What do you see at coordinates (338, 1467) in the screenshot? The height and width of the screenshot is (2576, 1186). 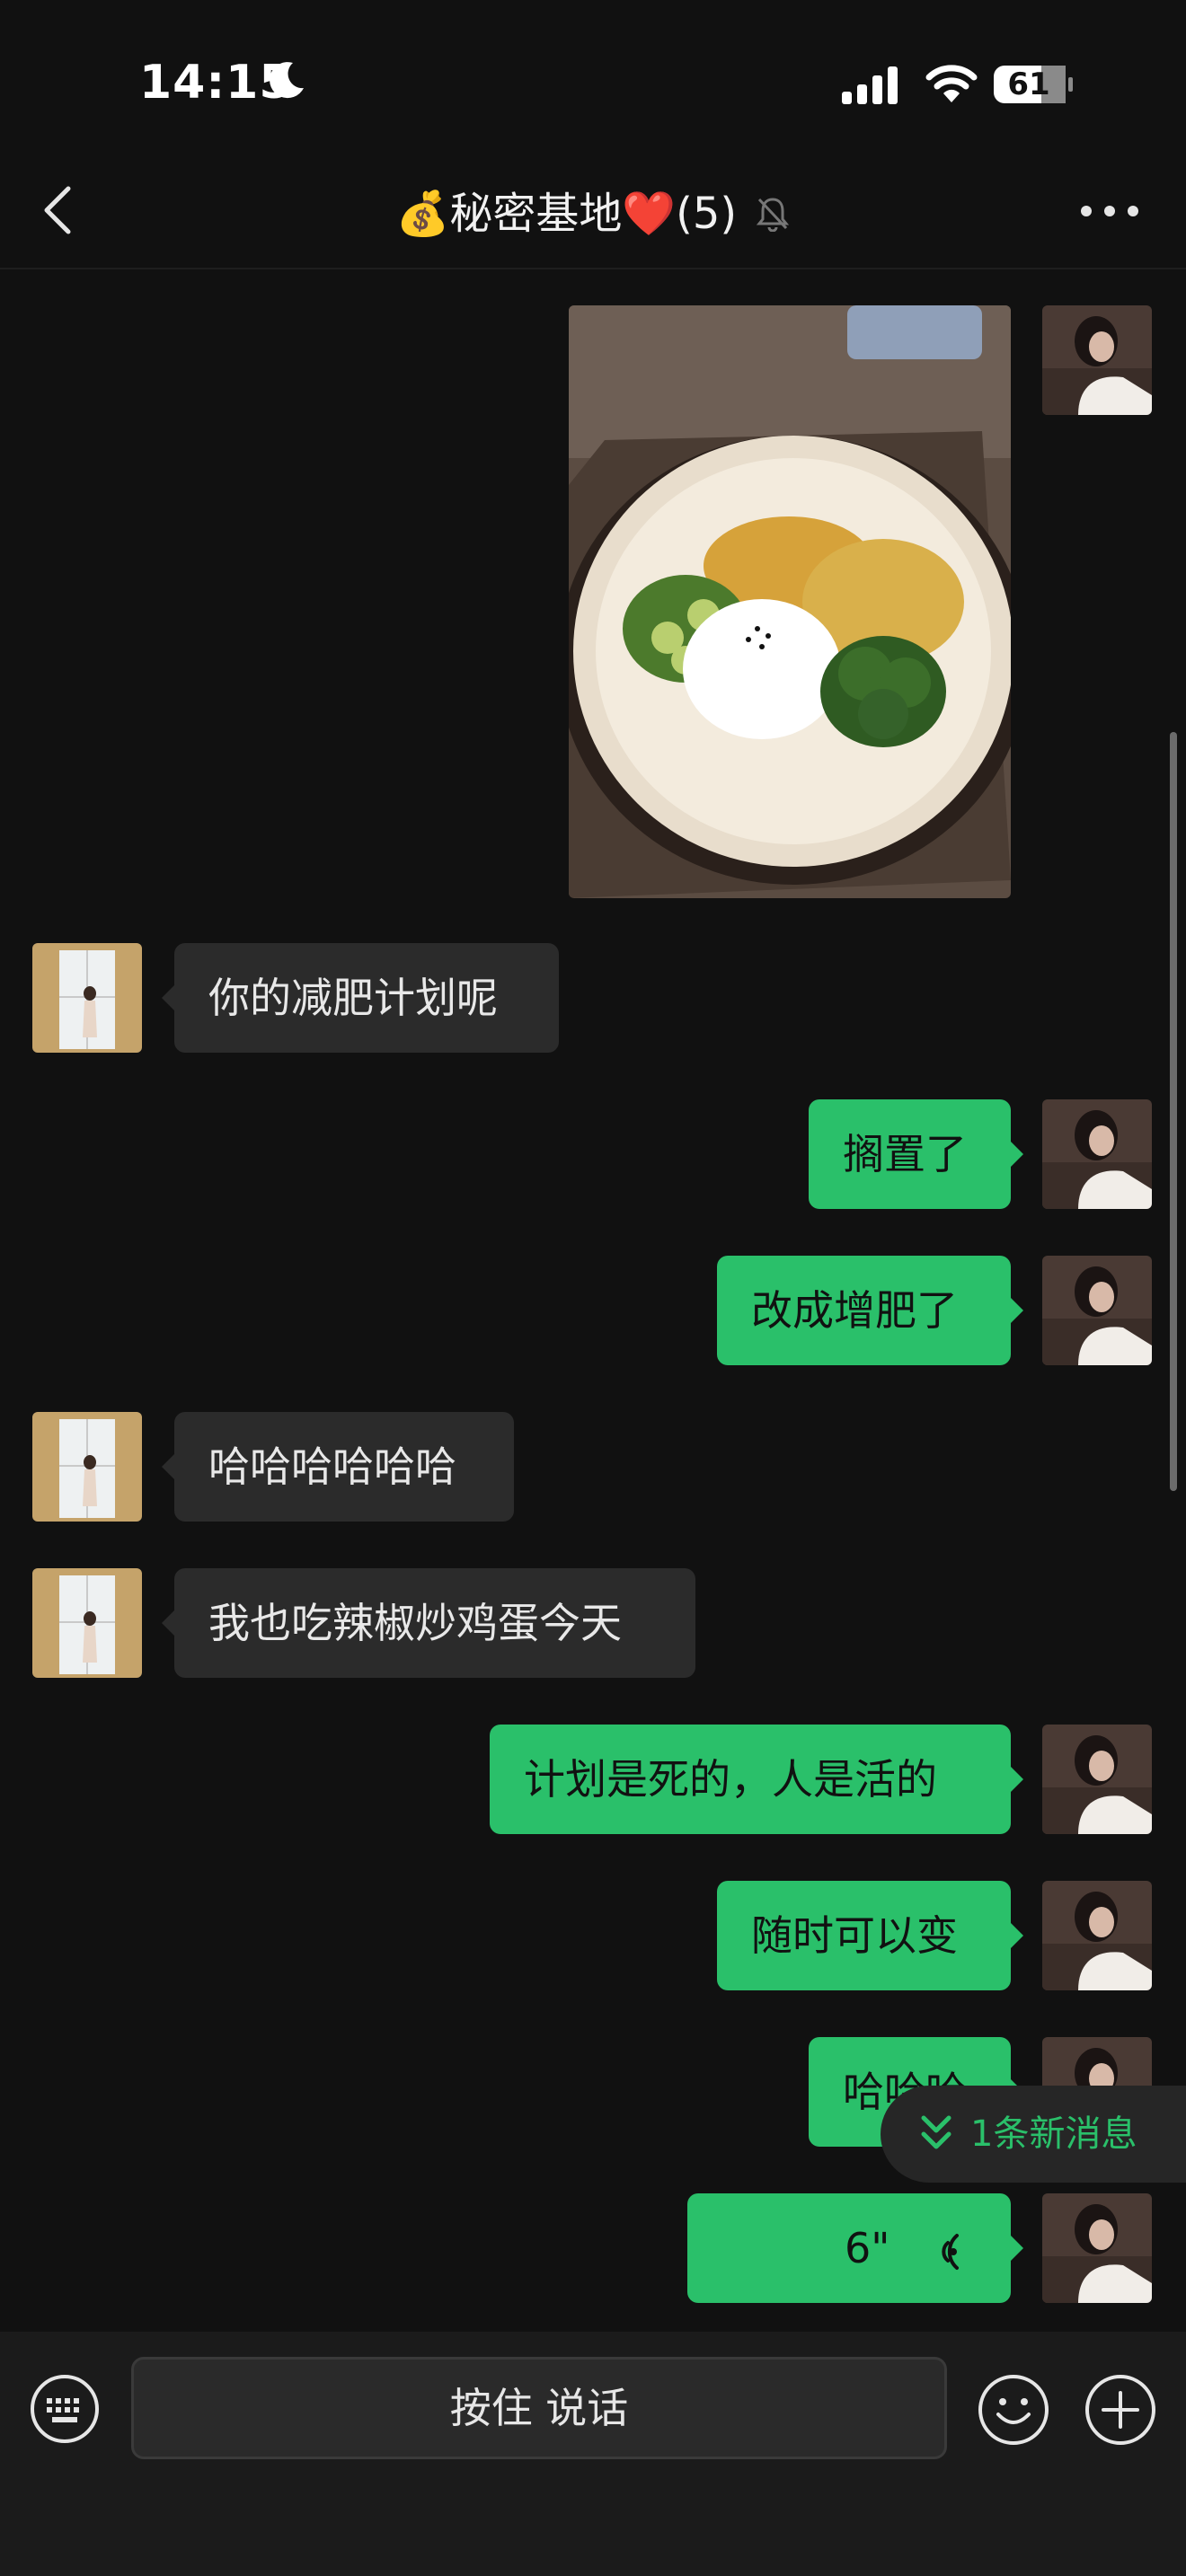 I see `message-bubble: 哈哈哈哈哈哈` at bounding box center [338, 1467].